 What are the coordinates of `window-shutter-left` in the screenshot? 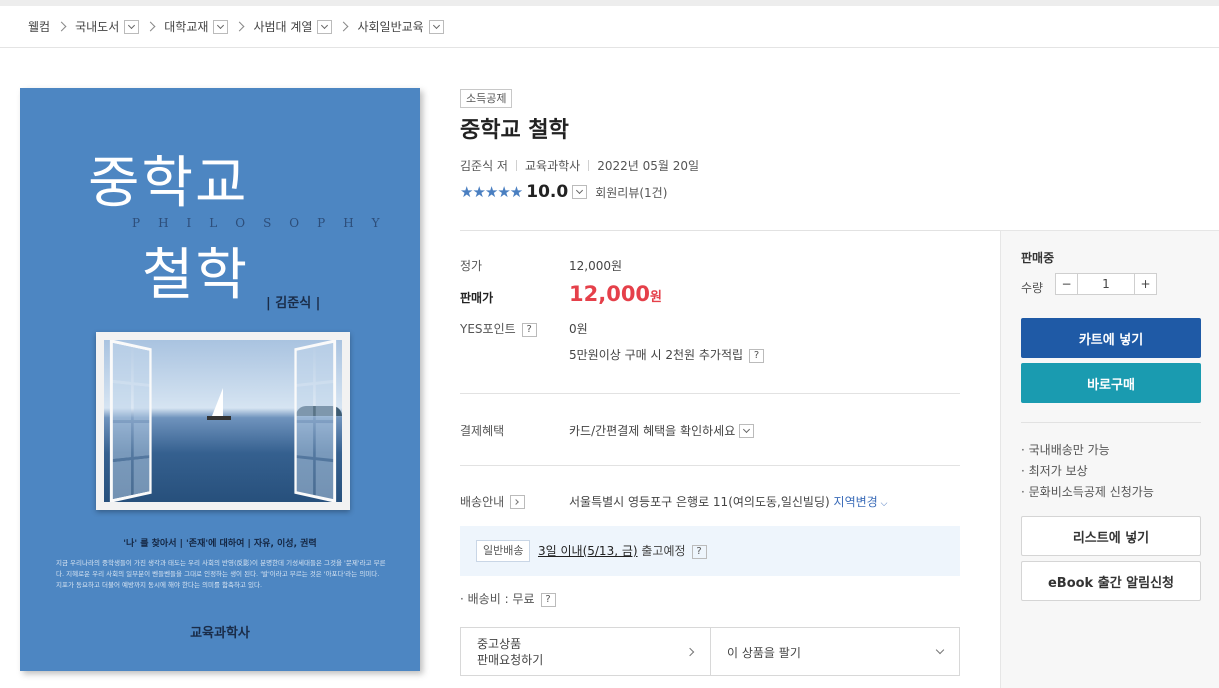 It's located at (130, 421).